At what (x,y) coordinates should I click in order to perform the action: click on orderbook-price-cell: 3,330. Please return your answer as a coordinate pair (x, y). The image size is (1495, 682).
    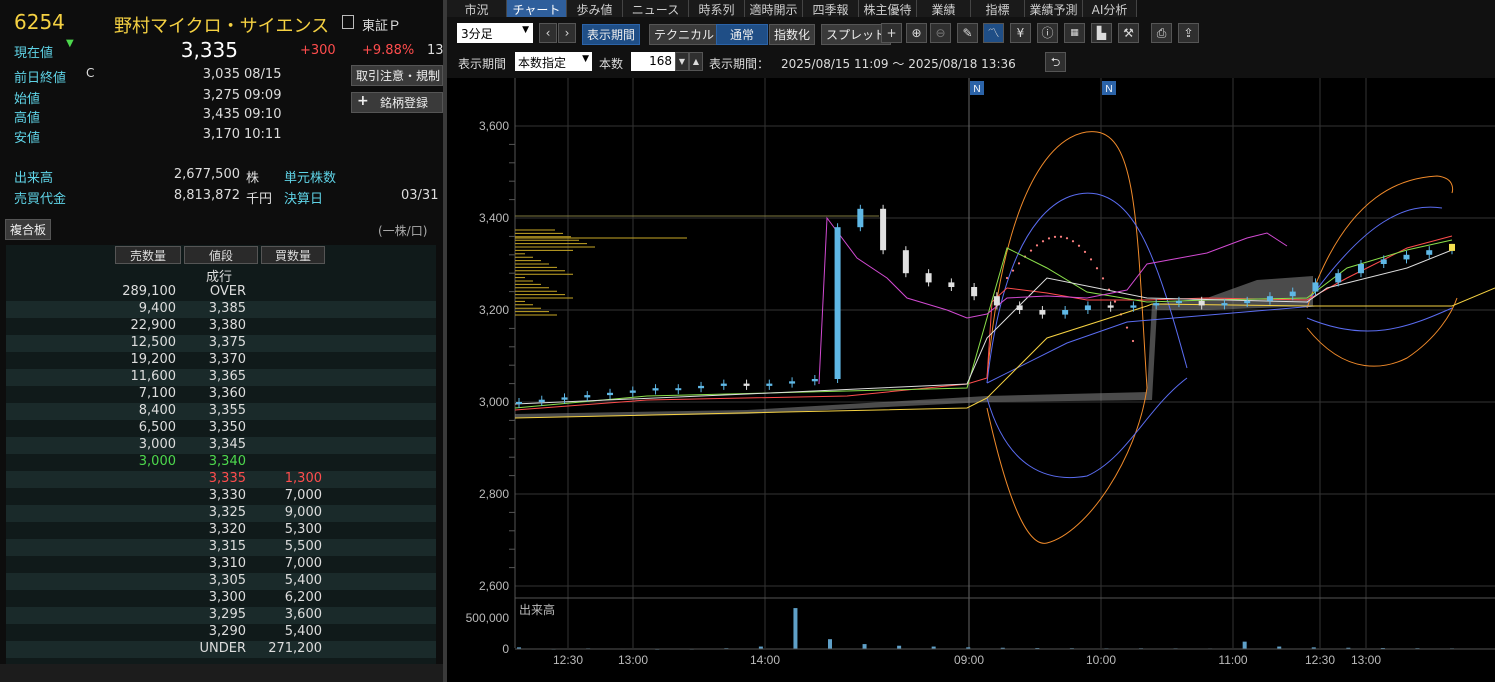
    Looking at the image, I should click on (227, 495).